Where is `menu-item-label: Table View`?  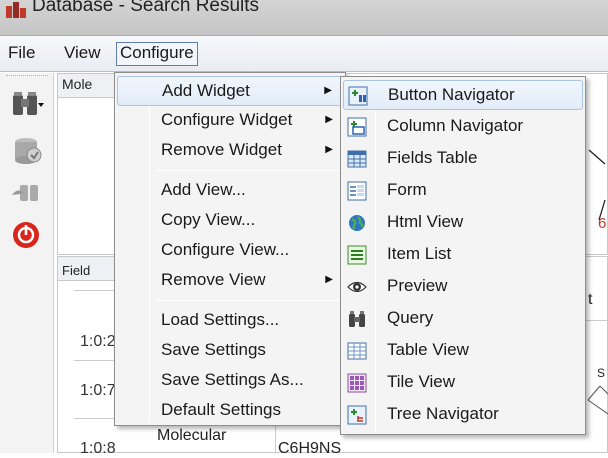 menu-item-label: Table View is located at coordinates (428, 349).